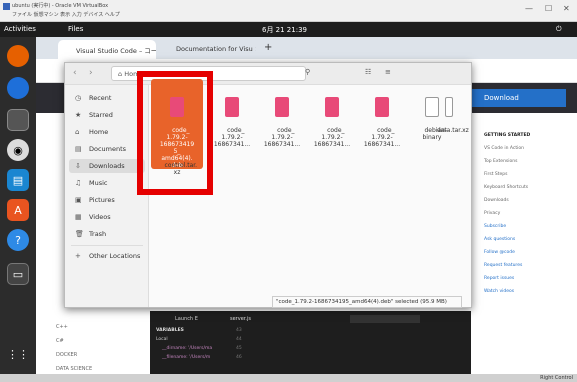 The width and height of the screenshot is (577, 382). Describe the element at coordinates (18, 240) in the screenshot. I see `help-icon: ?` at that location.